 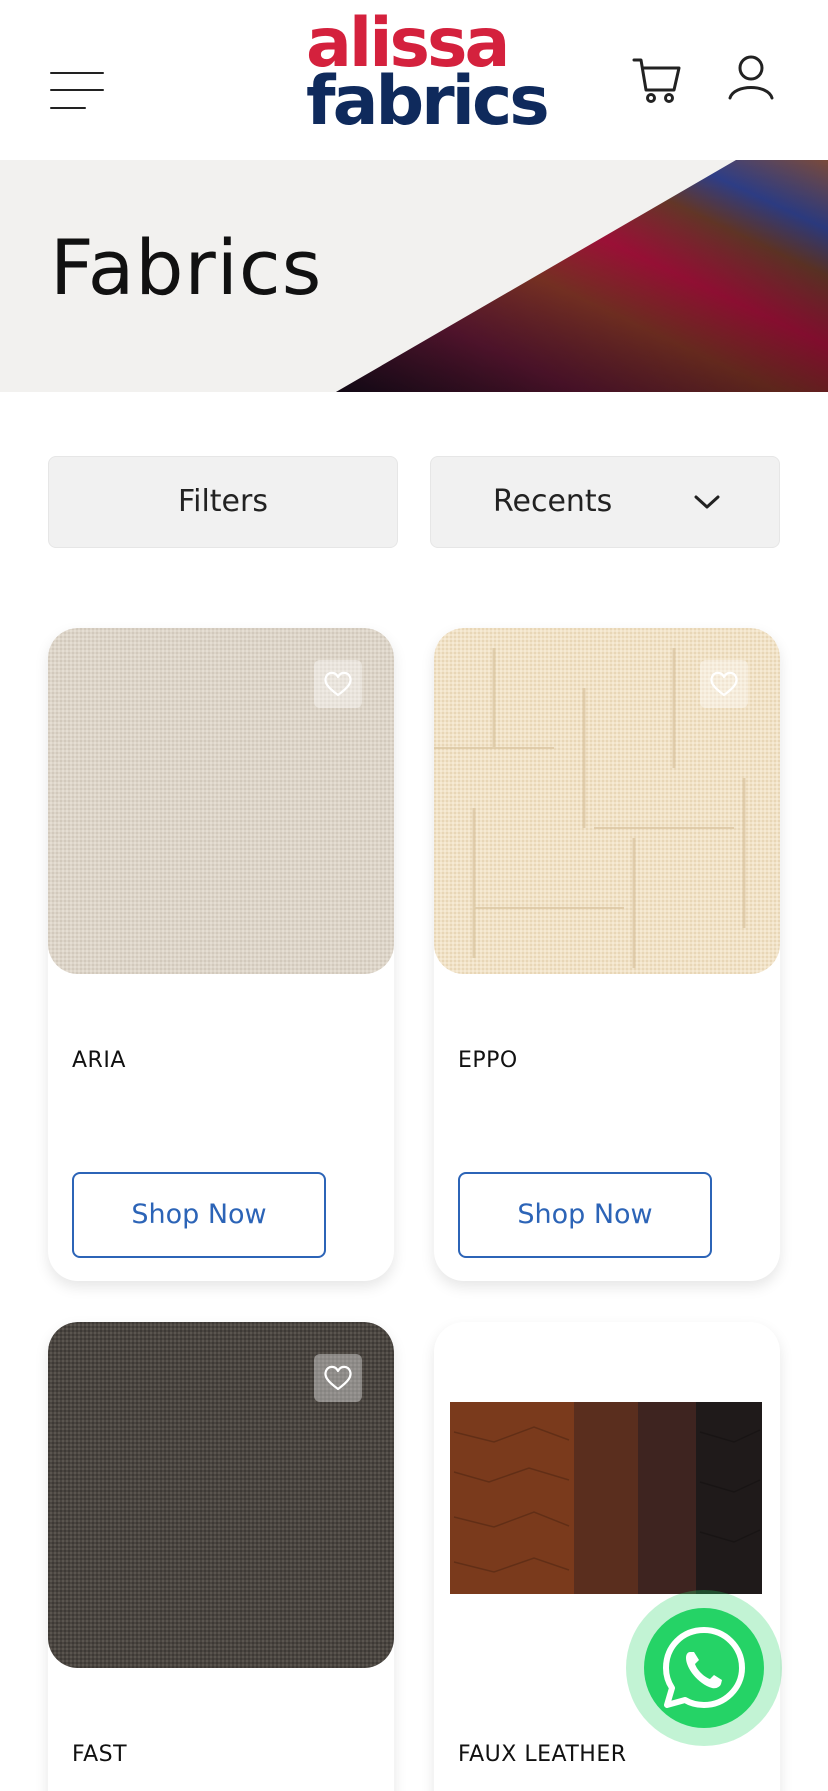 I want to click on user-icon, so click(x=751, y=77).